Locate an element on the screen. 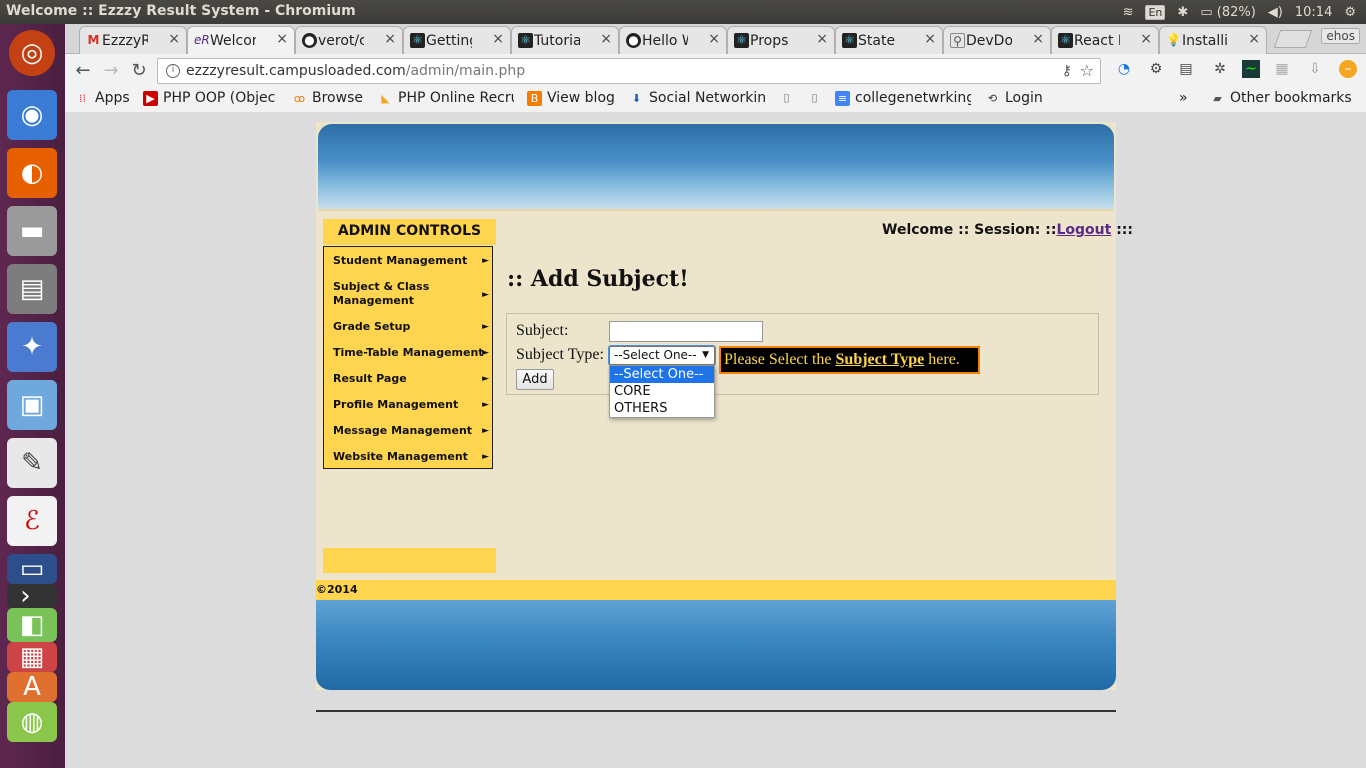 This screenshot has width=1366, height=768. tab: 💡 Installi × is located at coordinates (1213, 40).